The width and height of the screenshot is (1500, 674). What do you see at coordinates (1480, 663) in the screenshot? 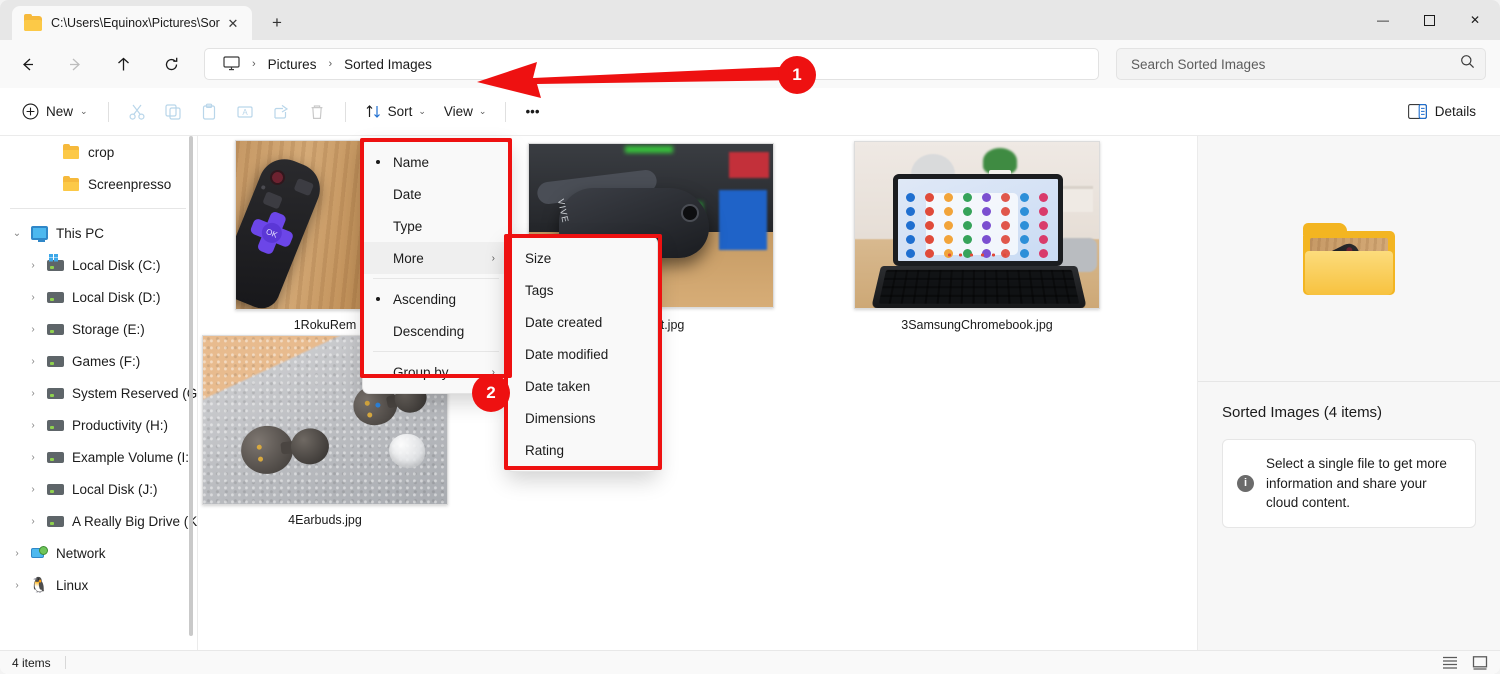
I see `tile-view-icon` at bounding box center [1480, 663].